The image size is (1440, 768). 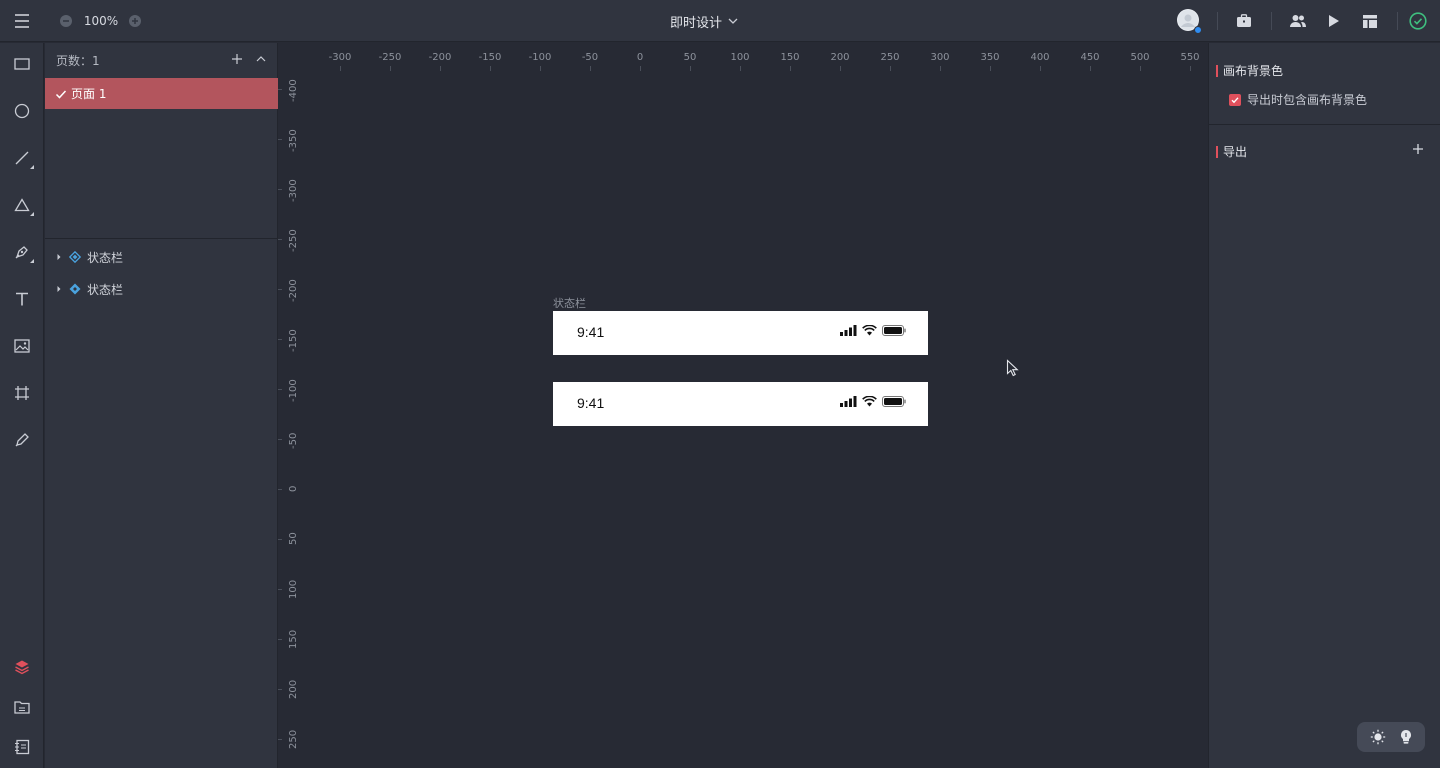 What do you see at coordinates (237, 59) in the screenshot?
I see `add-page-icon` at bounding box center [237, 59].